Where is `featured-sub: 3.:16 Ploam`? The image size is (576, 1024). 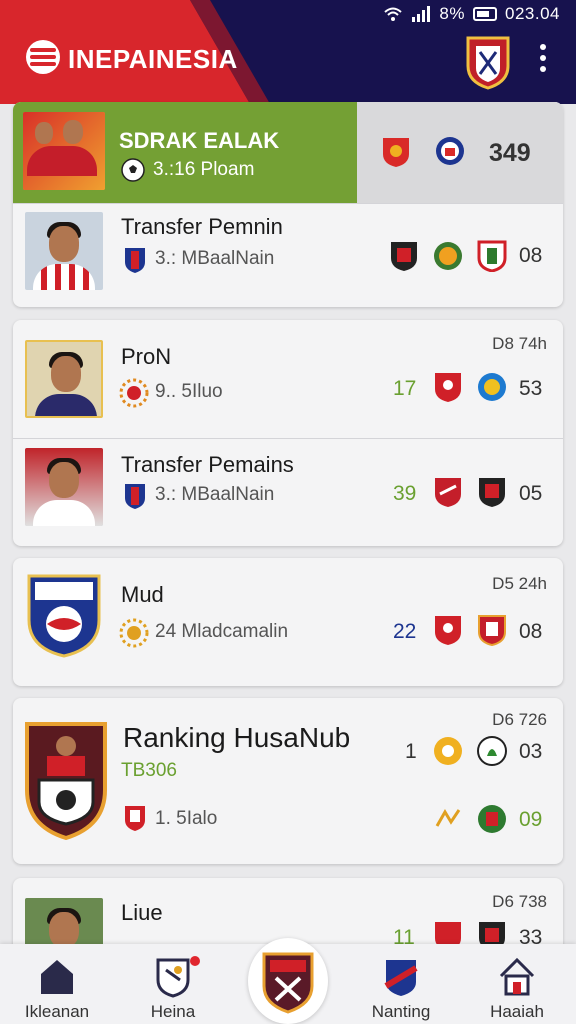
featured-sub: 3.:16 Ploam is located at coordinates (204, 169).